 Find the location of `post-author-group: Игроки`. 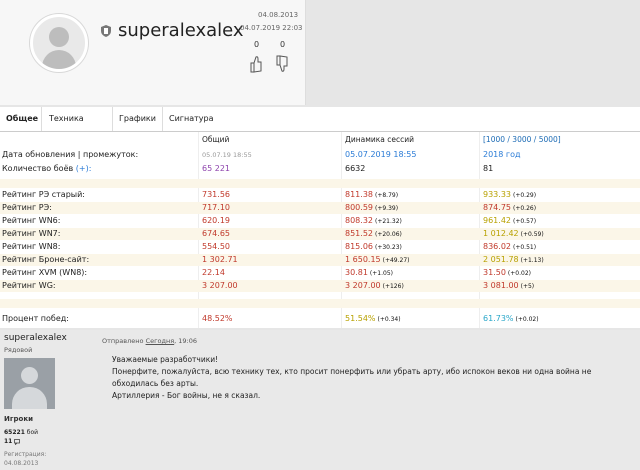

post-author-group: Игроки is located at coordinates (18, 419).